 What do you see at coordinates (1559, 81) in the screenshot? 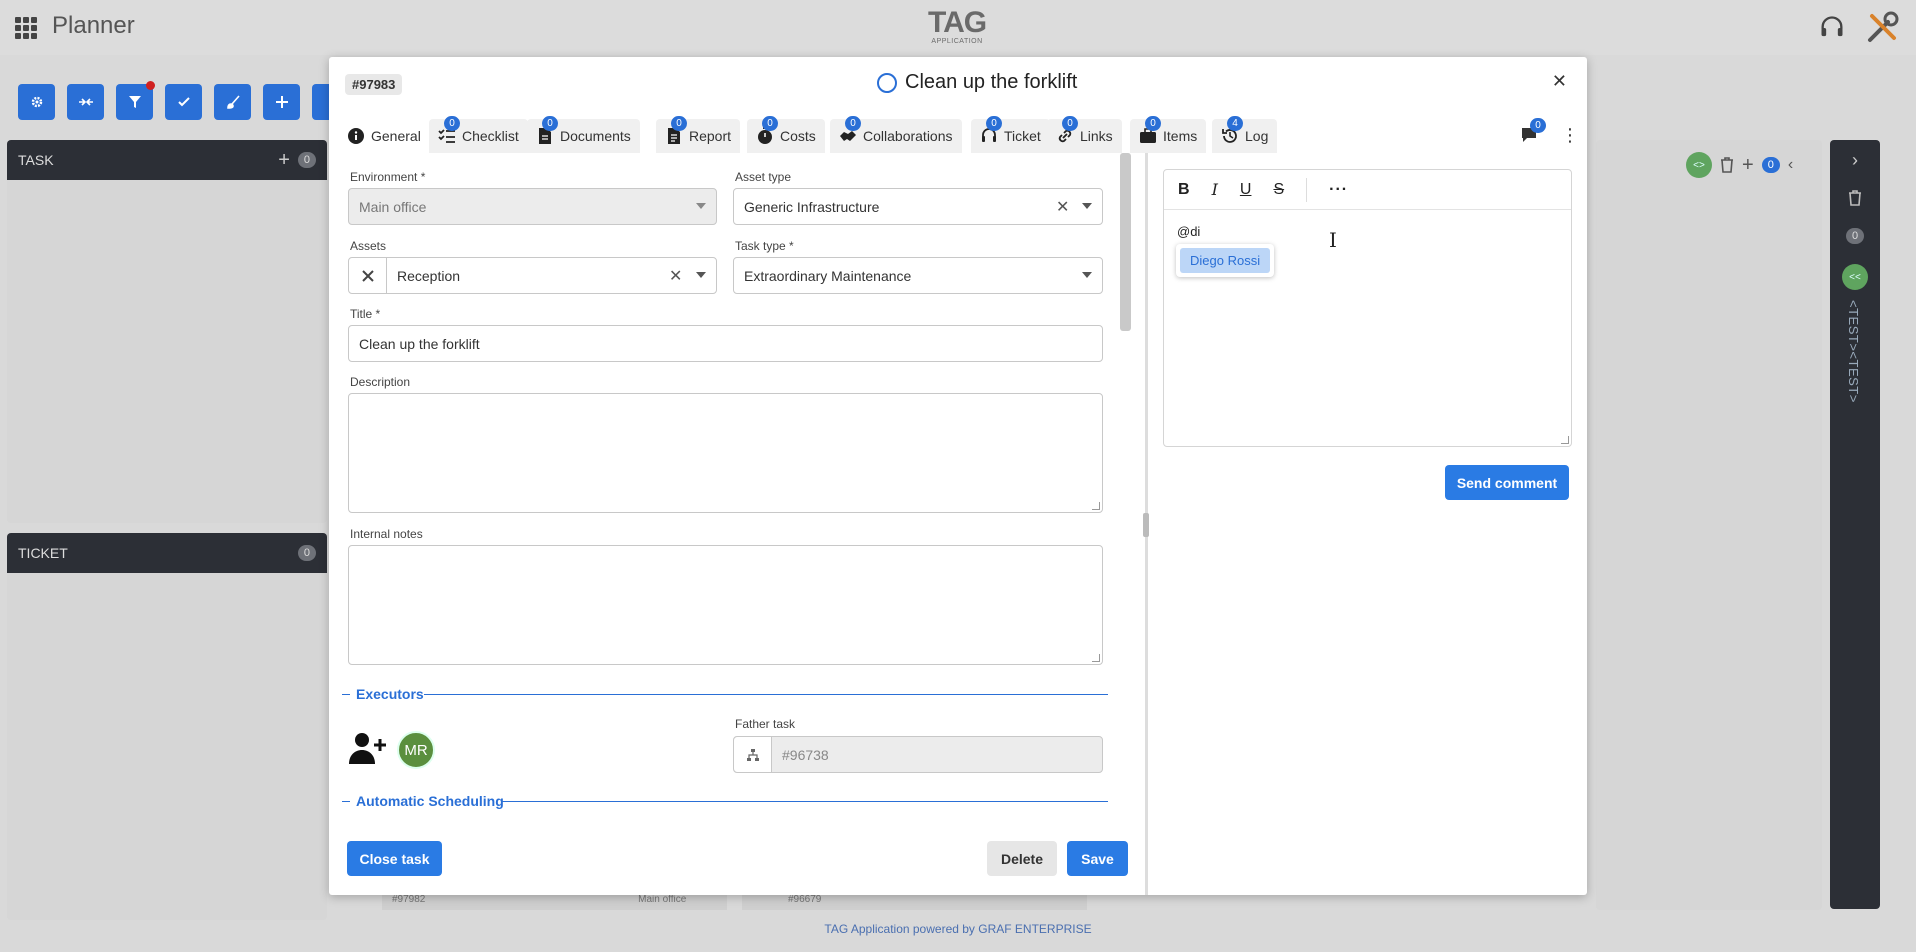
I see `close-modal-button: ✕` at bounding box center [1559, 81].